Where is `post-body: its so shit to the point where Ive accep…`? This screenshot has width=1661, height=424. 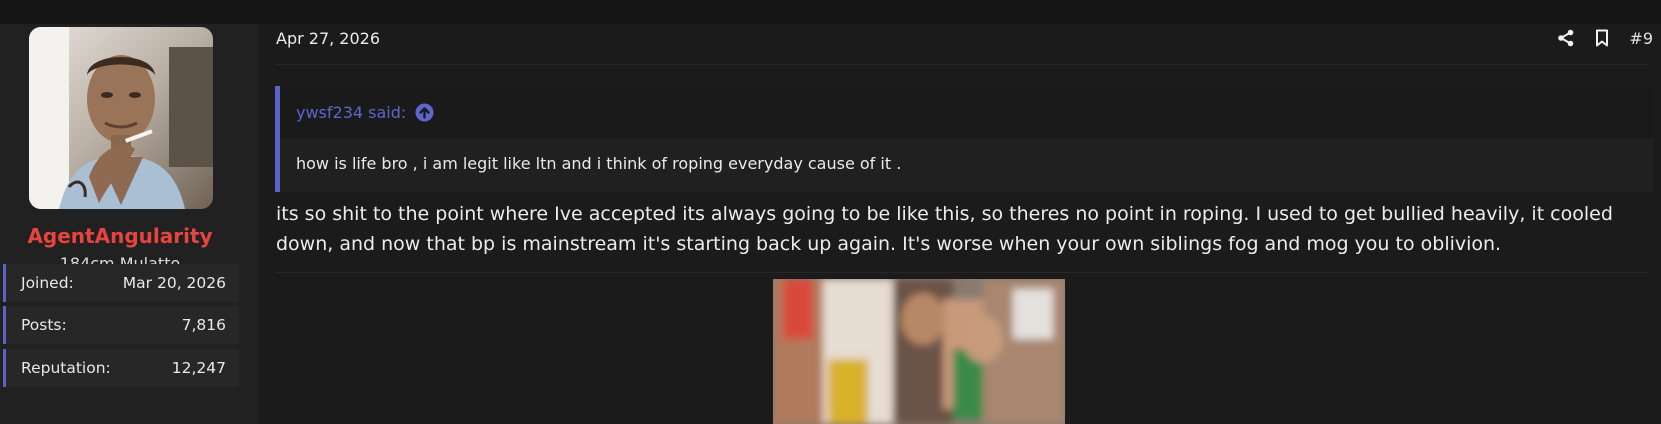
post-body: its so shit to the point where Ive accep… is located at coordinates (944, 229).